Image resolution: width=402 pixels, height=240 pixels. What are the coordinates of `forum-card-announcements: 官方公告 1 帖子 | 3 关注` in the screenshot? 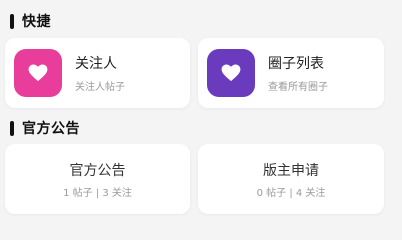 It's located at (97, 179).